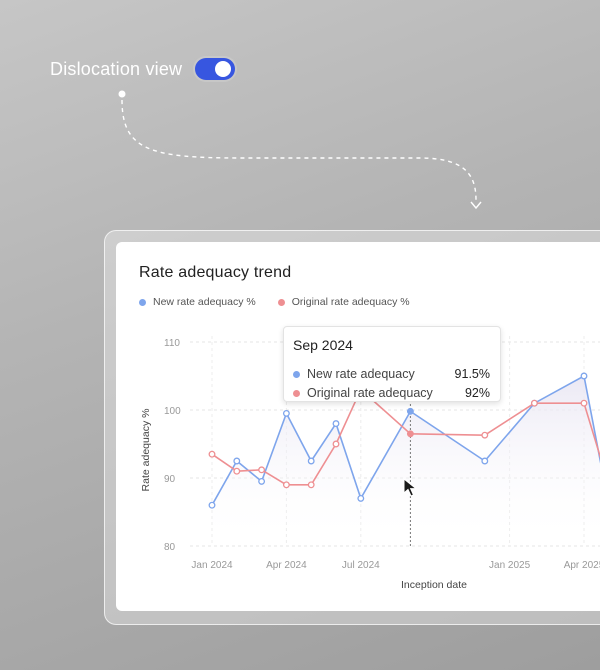 Image resolution: width=600 pixels, height=670 pixels. Describe the element at coordinates (300, 150) in the screenshot. I see `dashed-connector-arrow` at that location.